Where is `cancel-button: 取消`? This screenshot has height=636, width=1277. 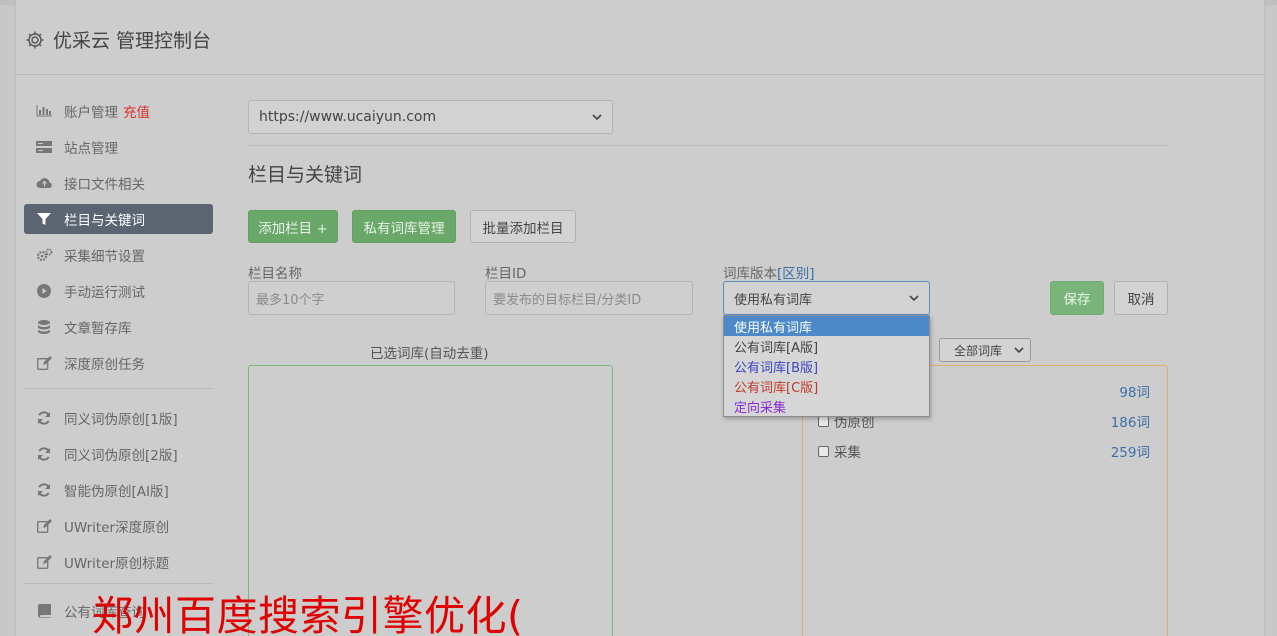 cancel-button: 取消 is located at coordinates (1141, 298).